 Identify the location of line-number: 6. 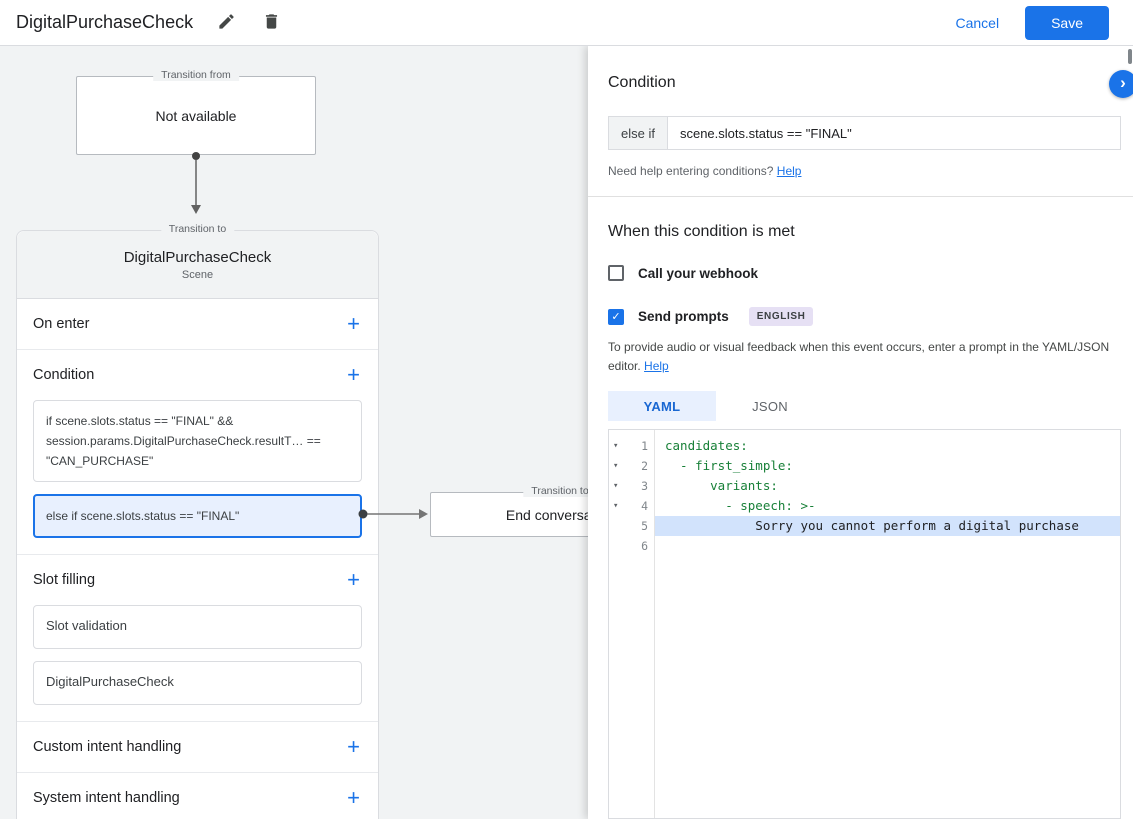
(644, 546).